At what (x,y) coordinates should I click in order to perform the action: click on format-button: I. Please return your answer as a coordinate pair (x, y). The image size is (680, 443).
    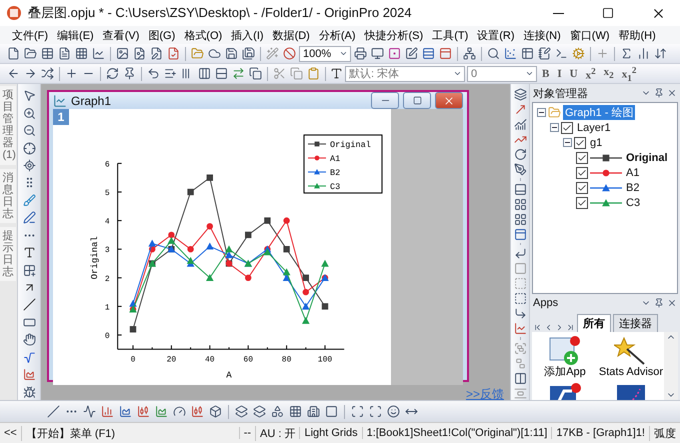
    Looking at the image, I should click on (559, 74).